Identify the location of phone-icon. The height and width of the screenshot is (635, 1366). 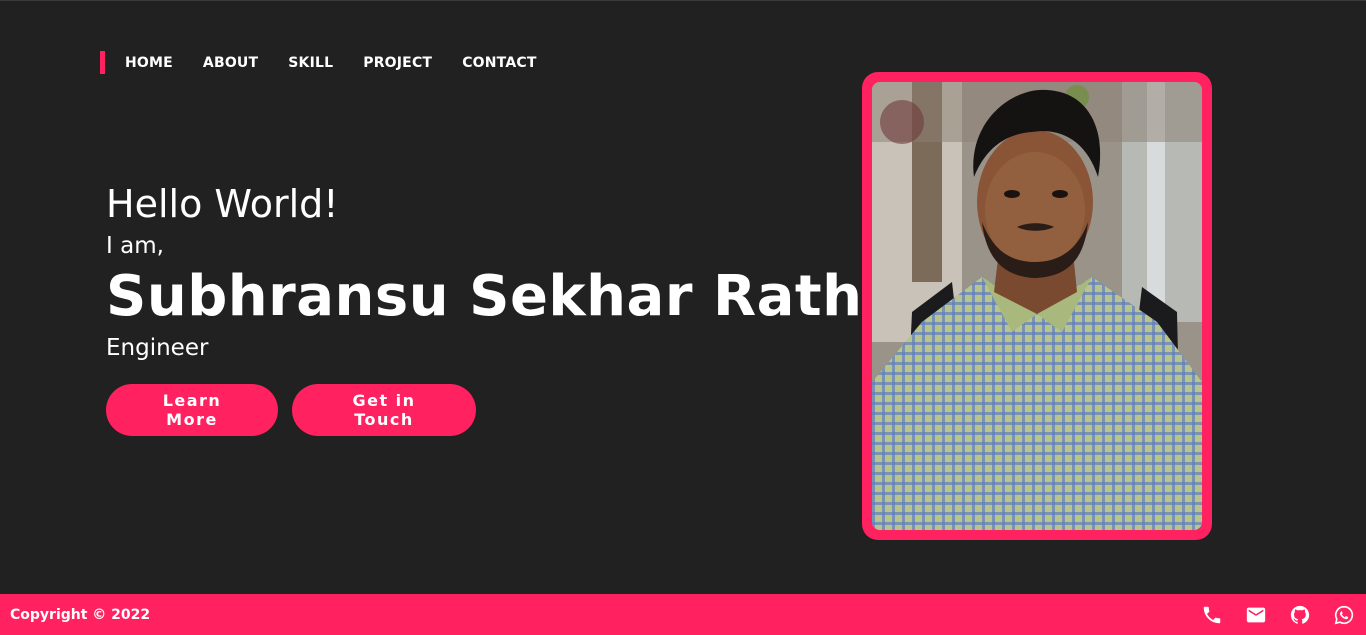
(1212, 615).